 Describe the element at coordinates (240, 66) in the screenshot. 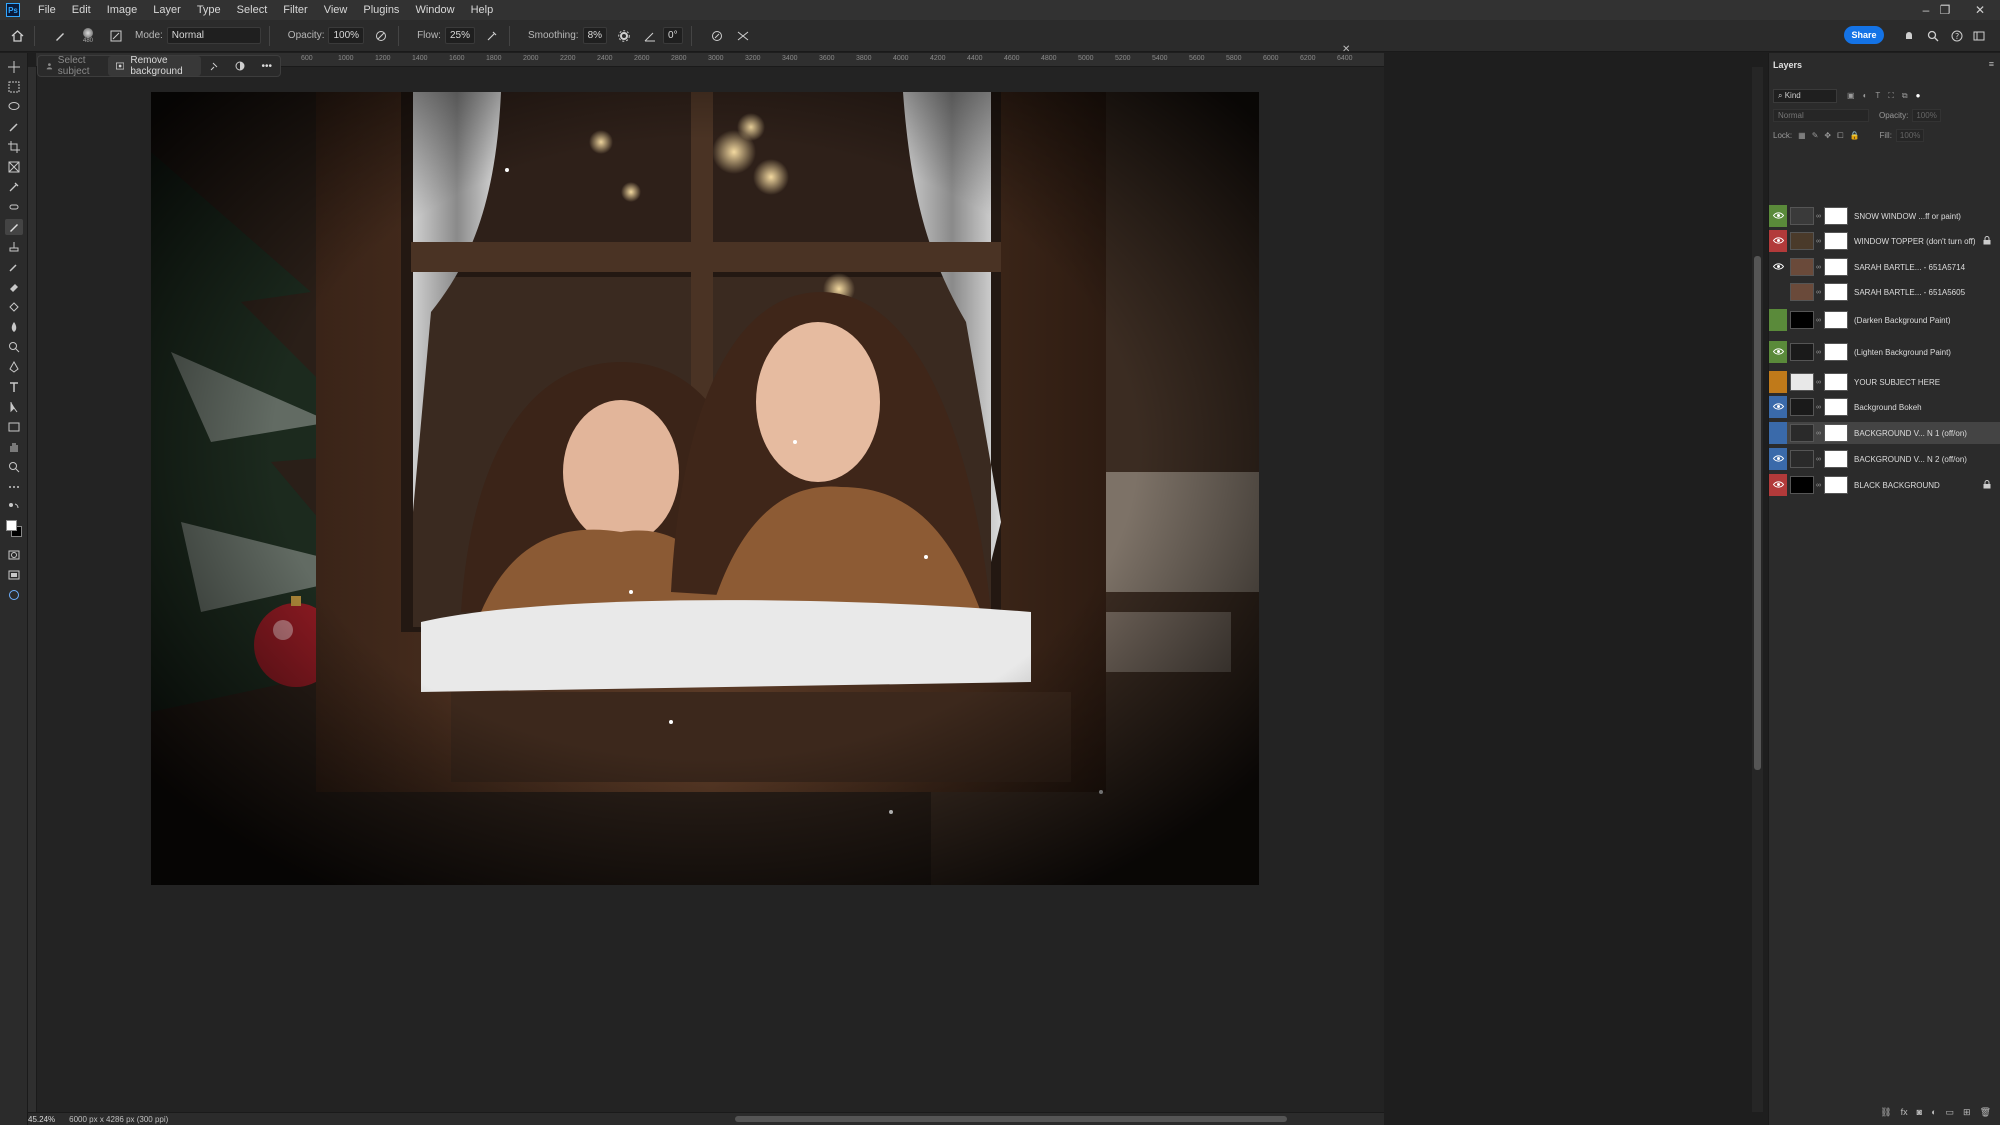

I see `adjustment-icon` at that location.